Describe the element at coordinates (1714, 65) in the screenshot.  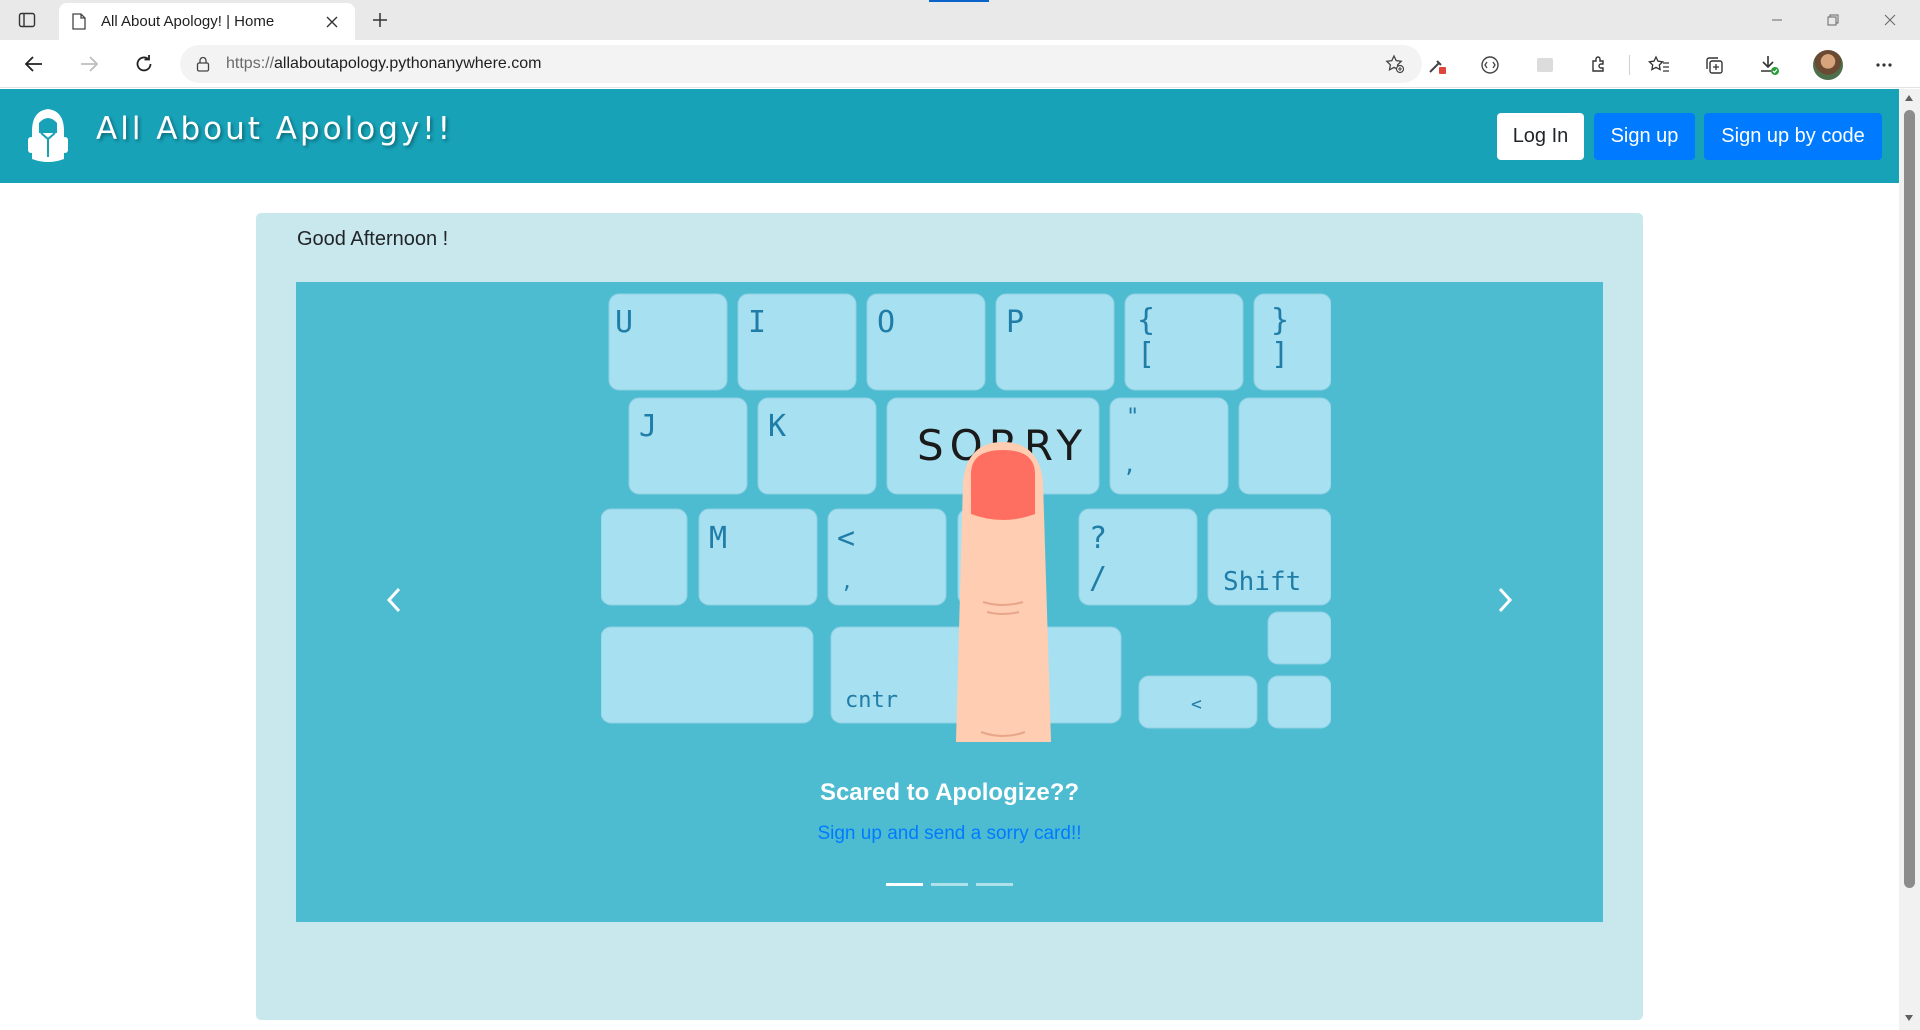
I see `collections-icon` at that location.